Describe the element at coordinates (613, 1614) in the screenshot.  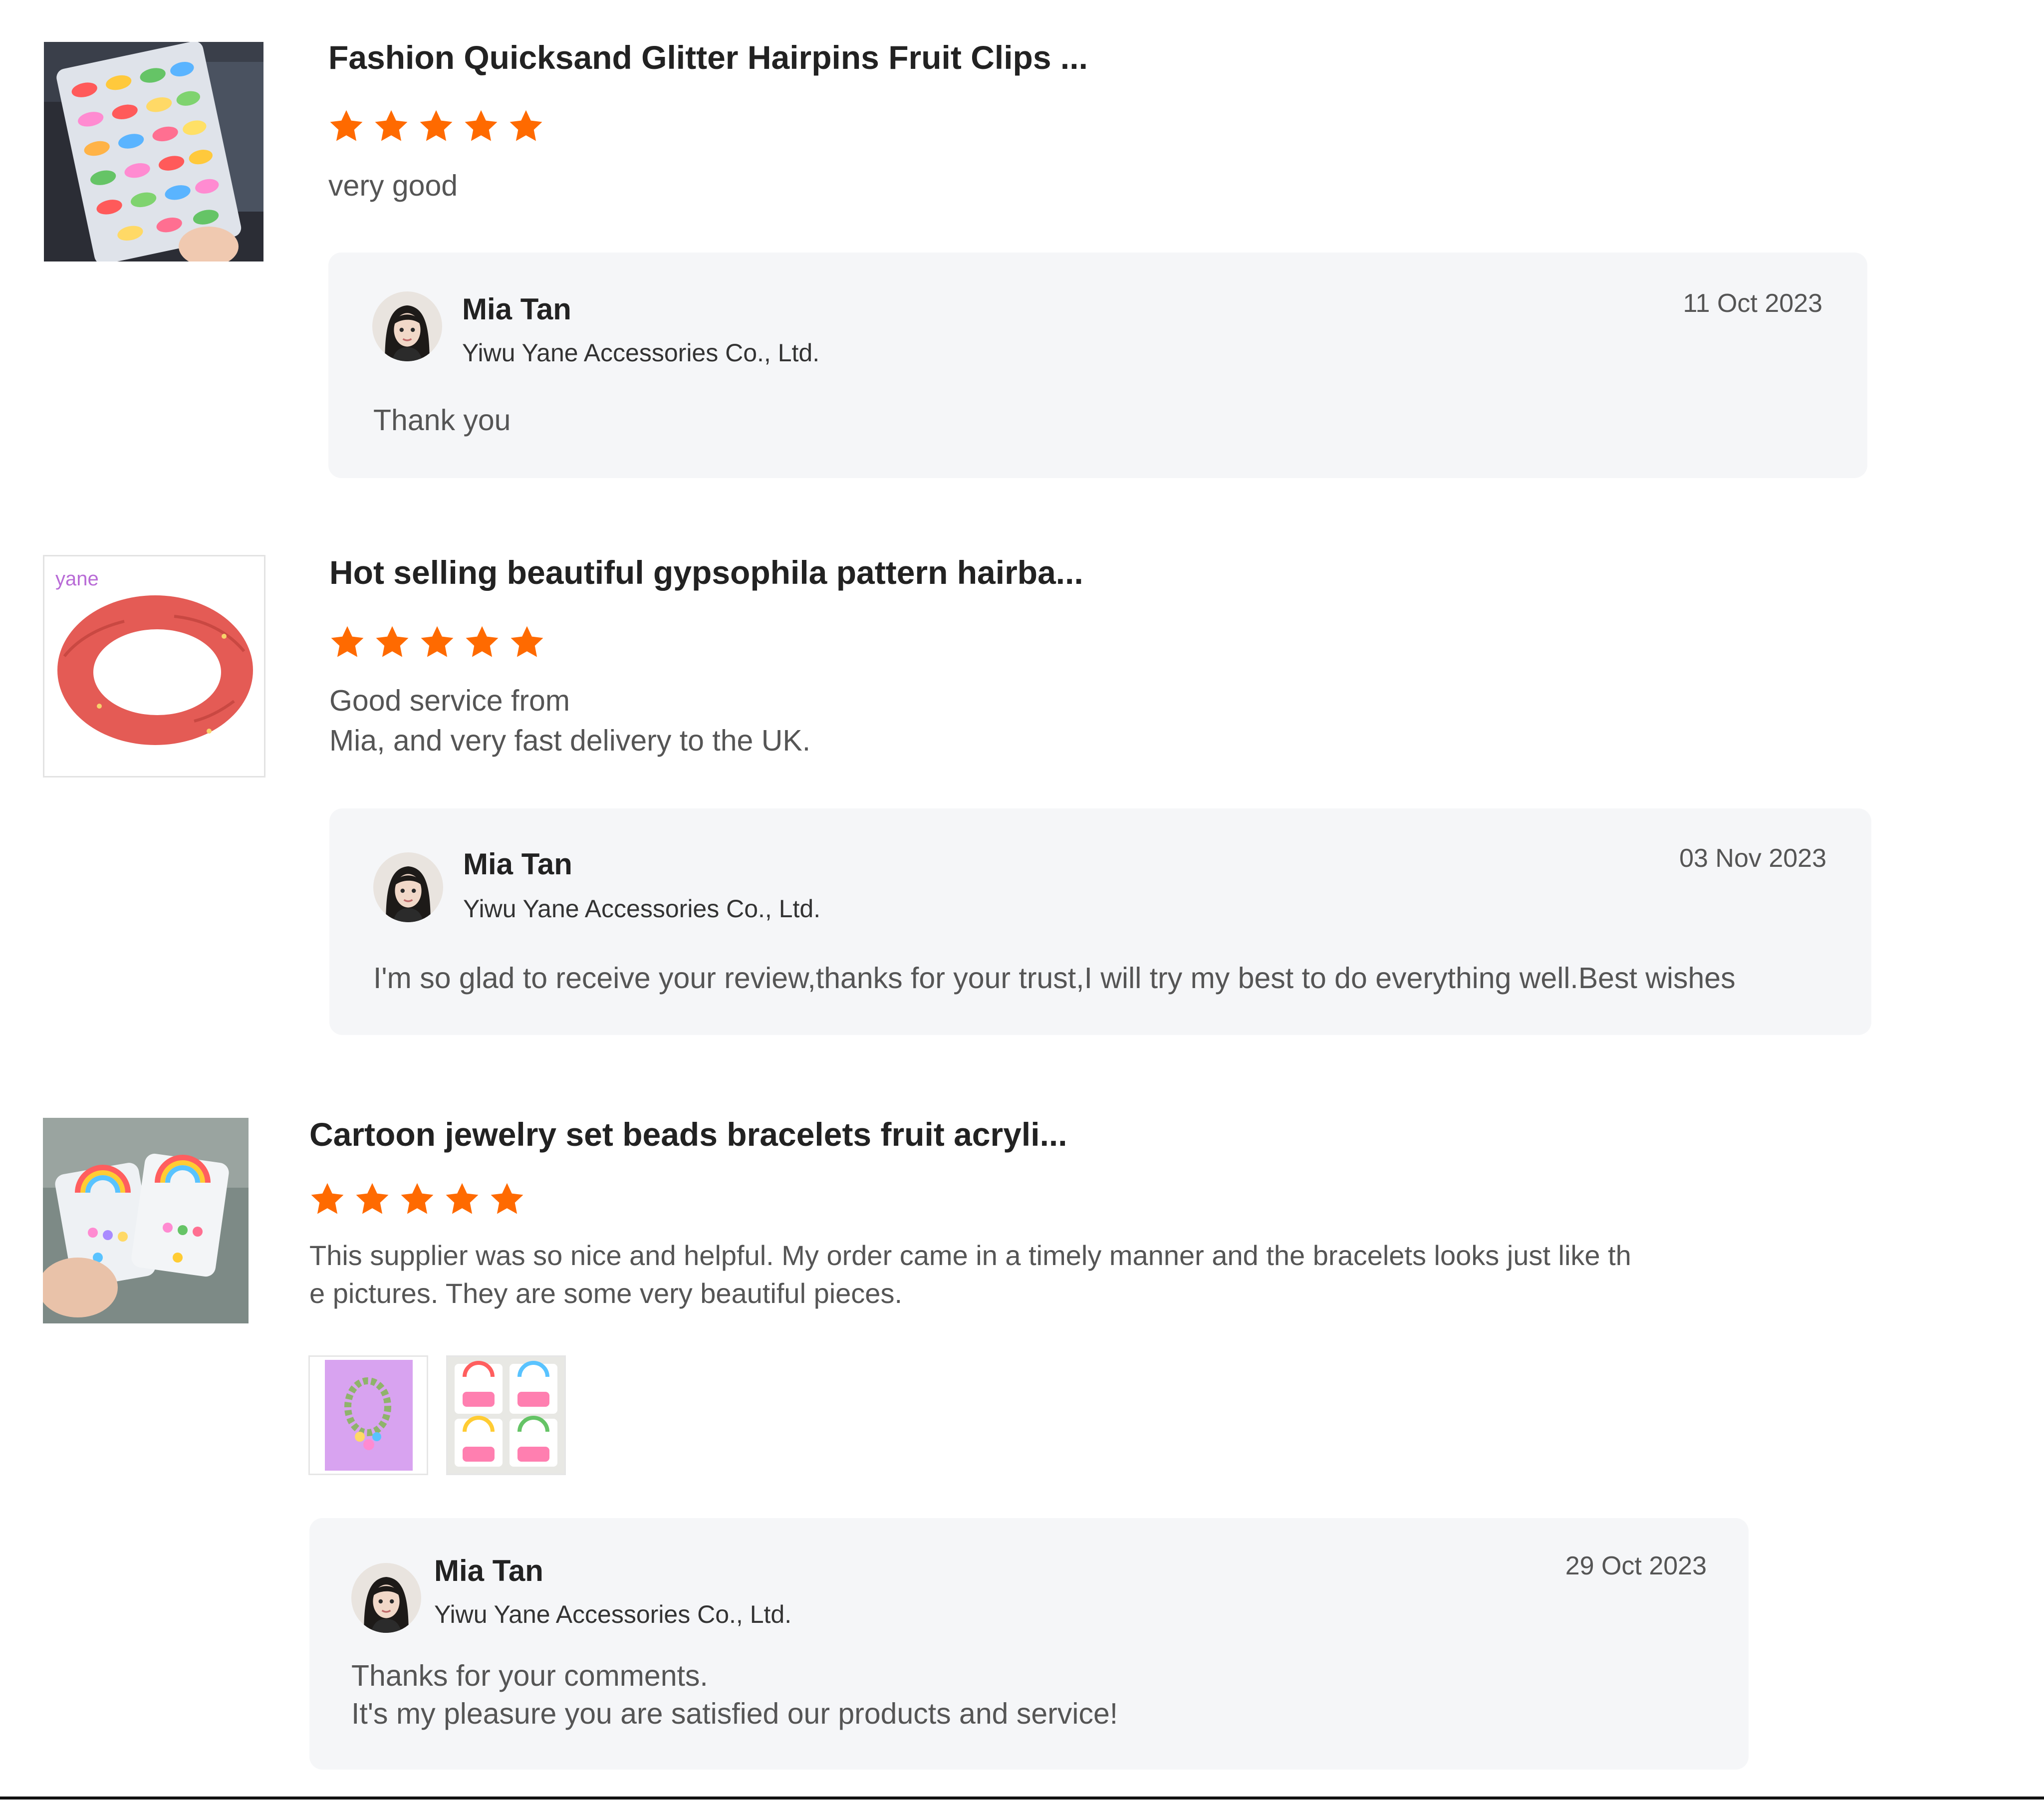
I see `reply-company: Yiwu Yane Accessories Co., Ltd.` at that location.